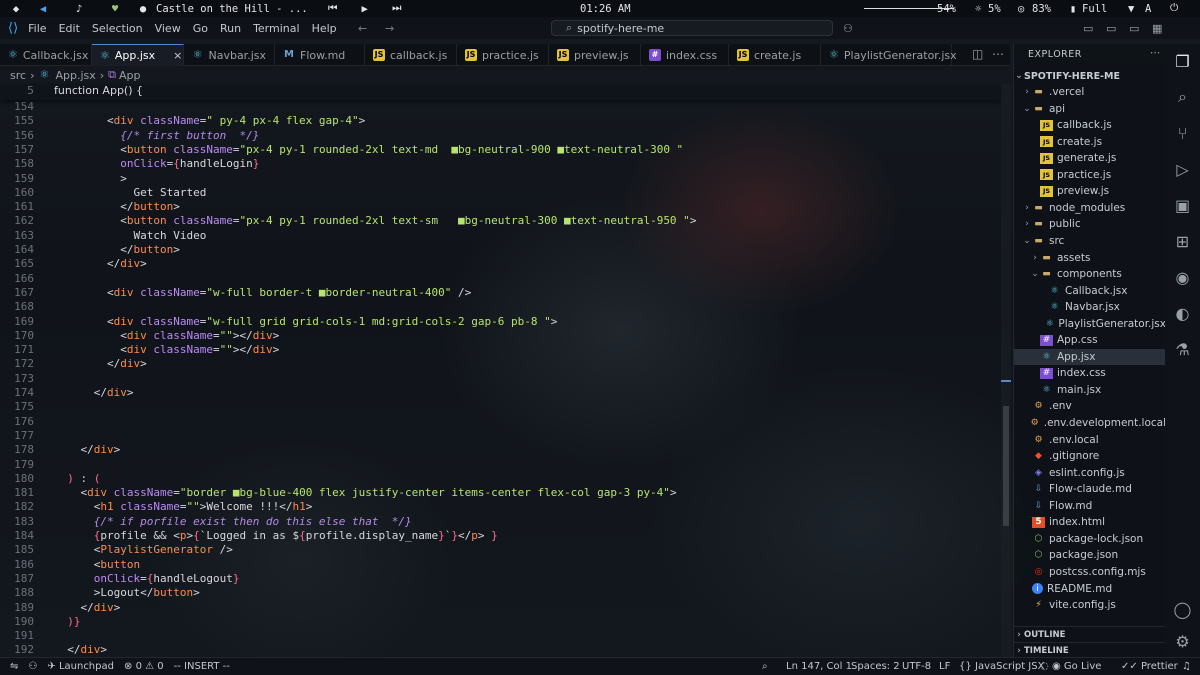 This screenshot has width=1200, height=675. Describe the element at coordinates (1090, 555) in the screenshot. I see `explorer-item: ⬡ package.json` at that location.